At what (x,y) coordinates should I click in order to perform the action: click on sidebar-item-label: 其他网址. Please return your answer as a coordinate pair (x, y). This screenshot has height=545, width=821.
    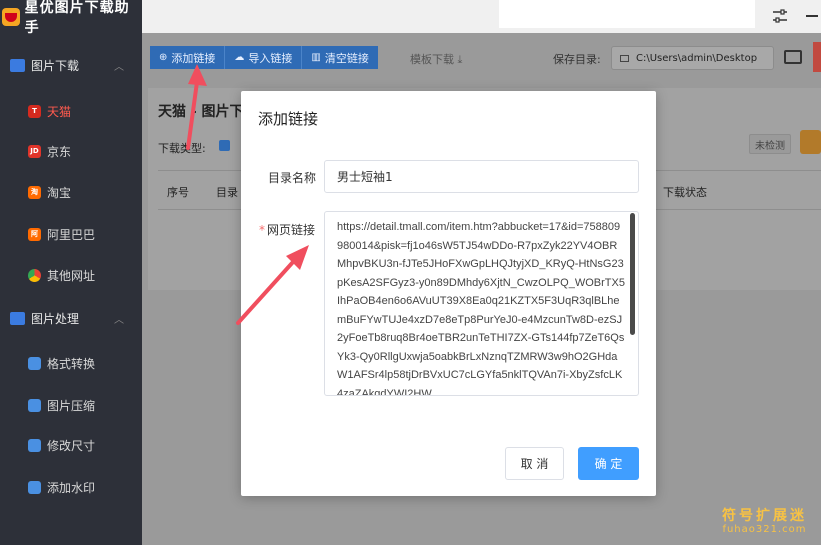
    Looking at the image, I should click on (71, 275).